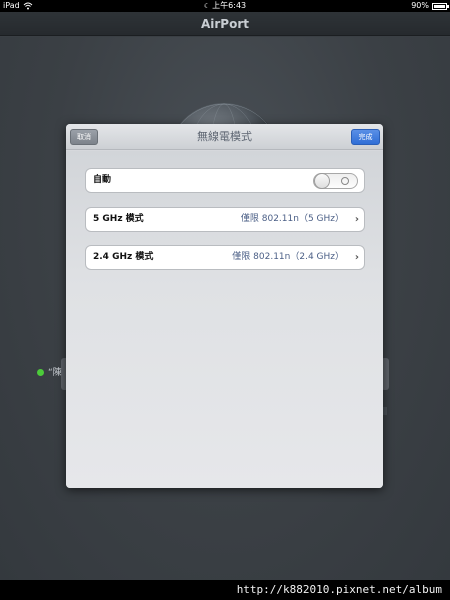 Image resolution: width=450 pixels, height=600 pixels. I want to click on done-button: 完成, so click(365, 137).